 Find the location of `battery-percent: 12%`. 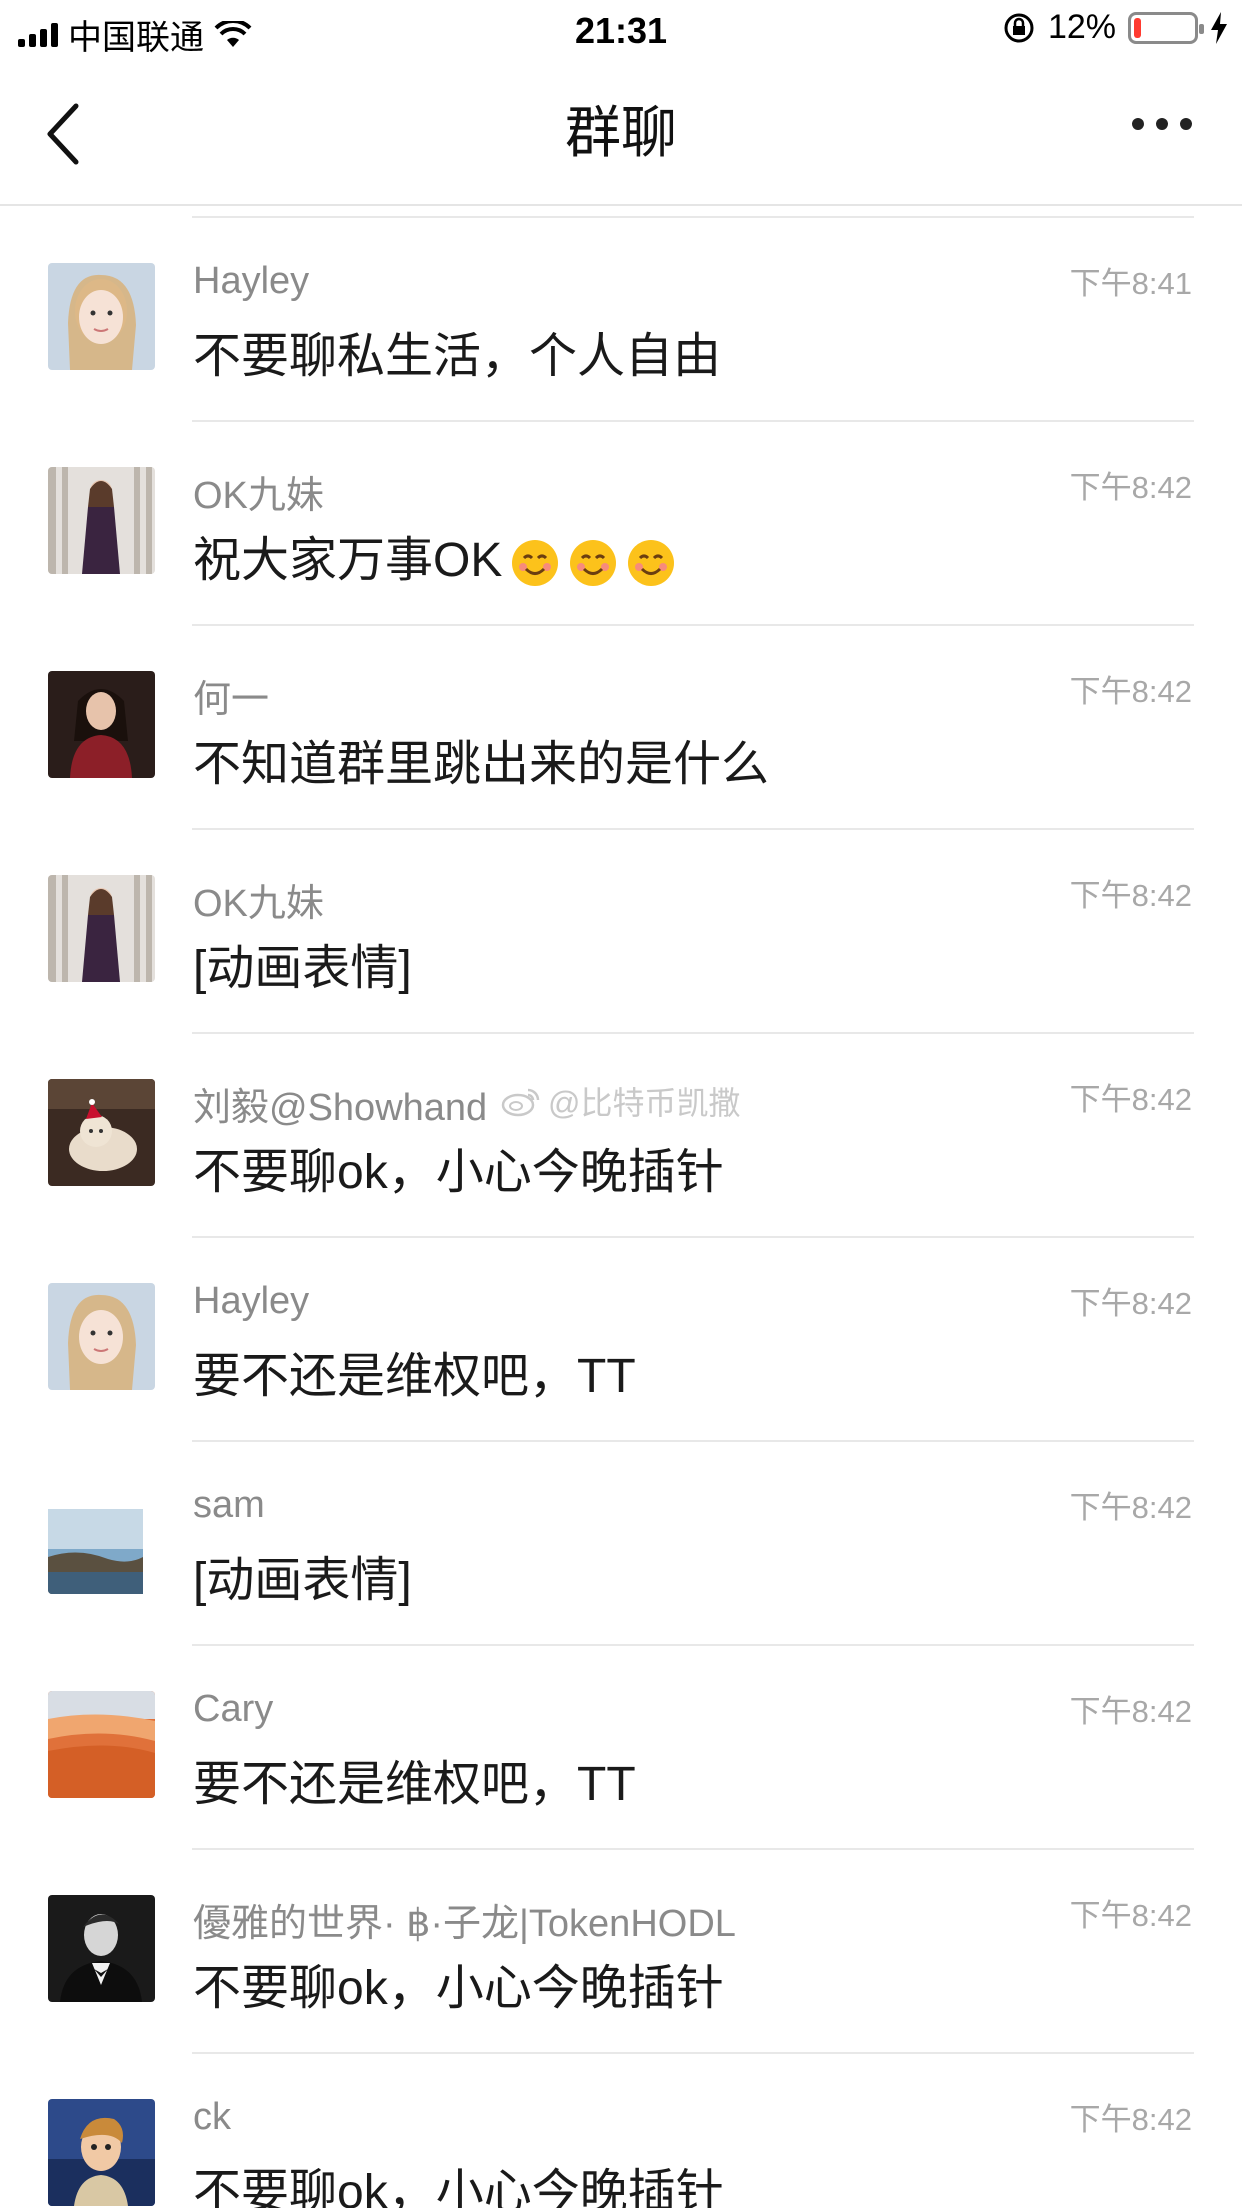

battery-percent: 12% is located at coordinates (1081, 27).